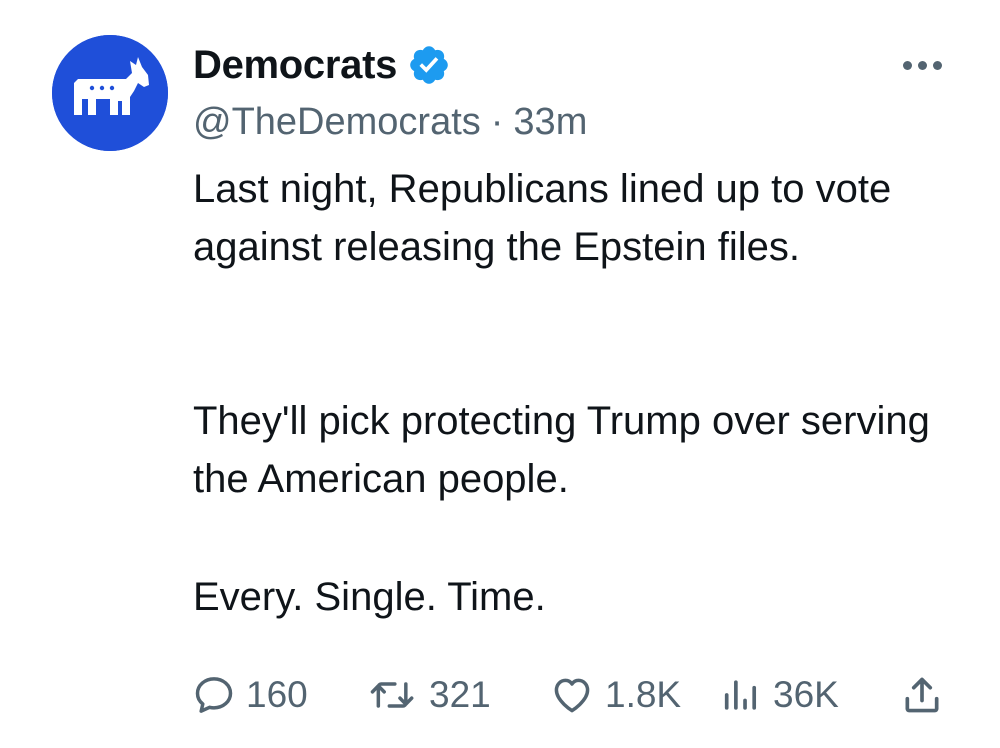  I want to click on retweet-count: 321, so click(460, 694).